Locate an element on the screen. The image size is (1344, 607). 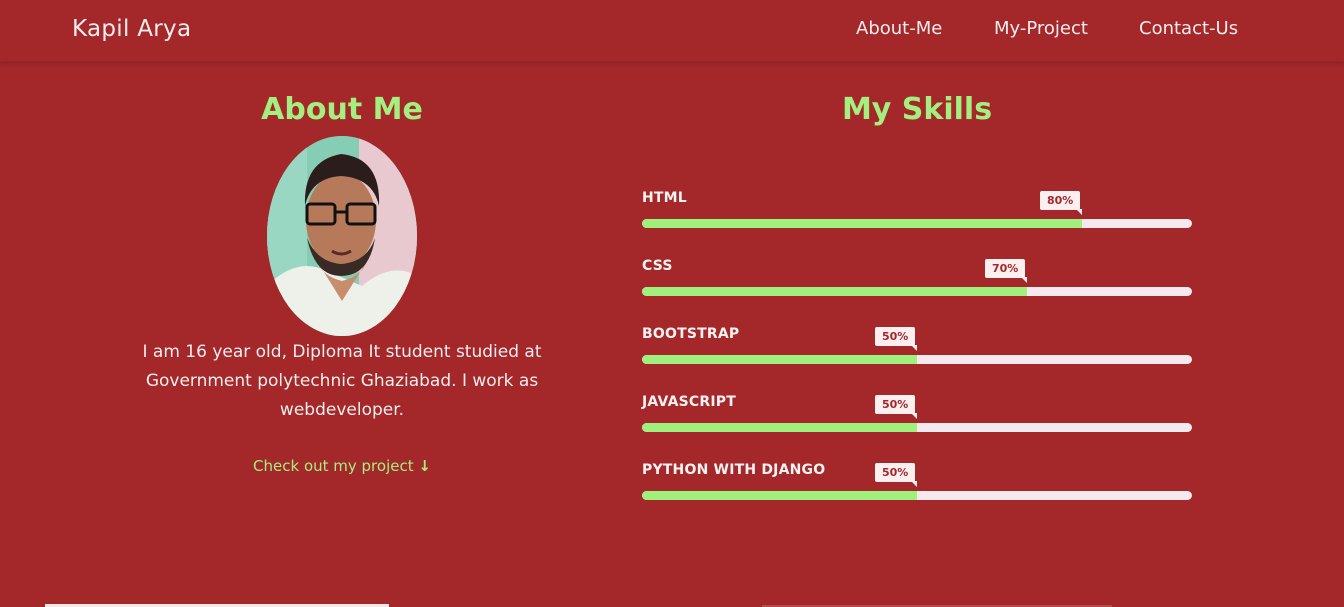
skill-row: CSS 70% is located at coordinates (917, 283).